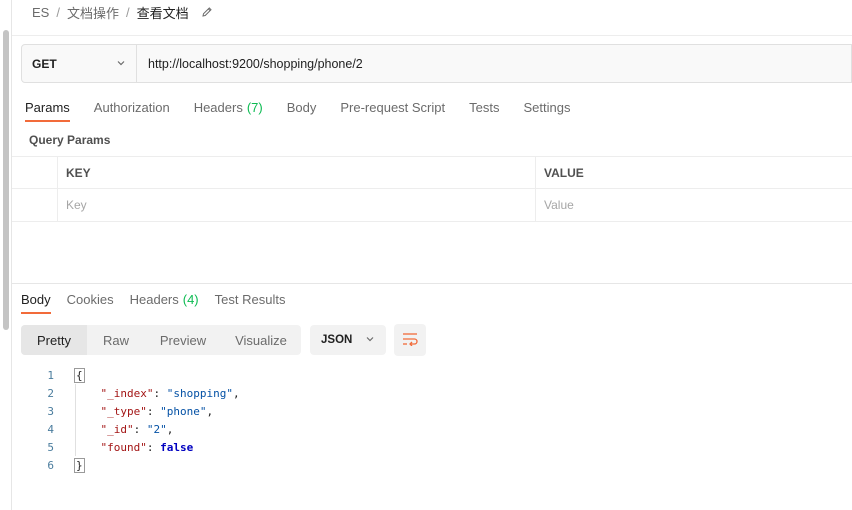 Image resolution: width=852 pixels, height=510 pixels. I want to click on code-line: 5 "found": false, so click(135, 447).